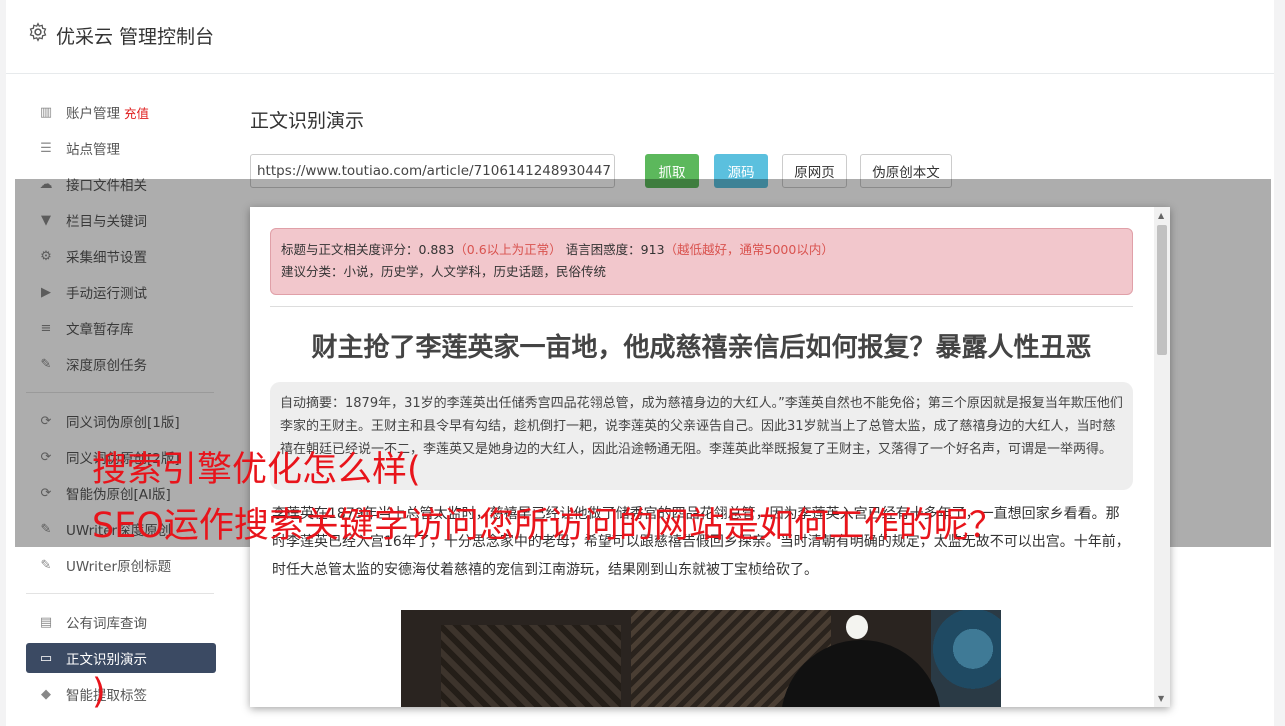  I want to click on watermark-line-3: ), so click(99, 692).